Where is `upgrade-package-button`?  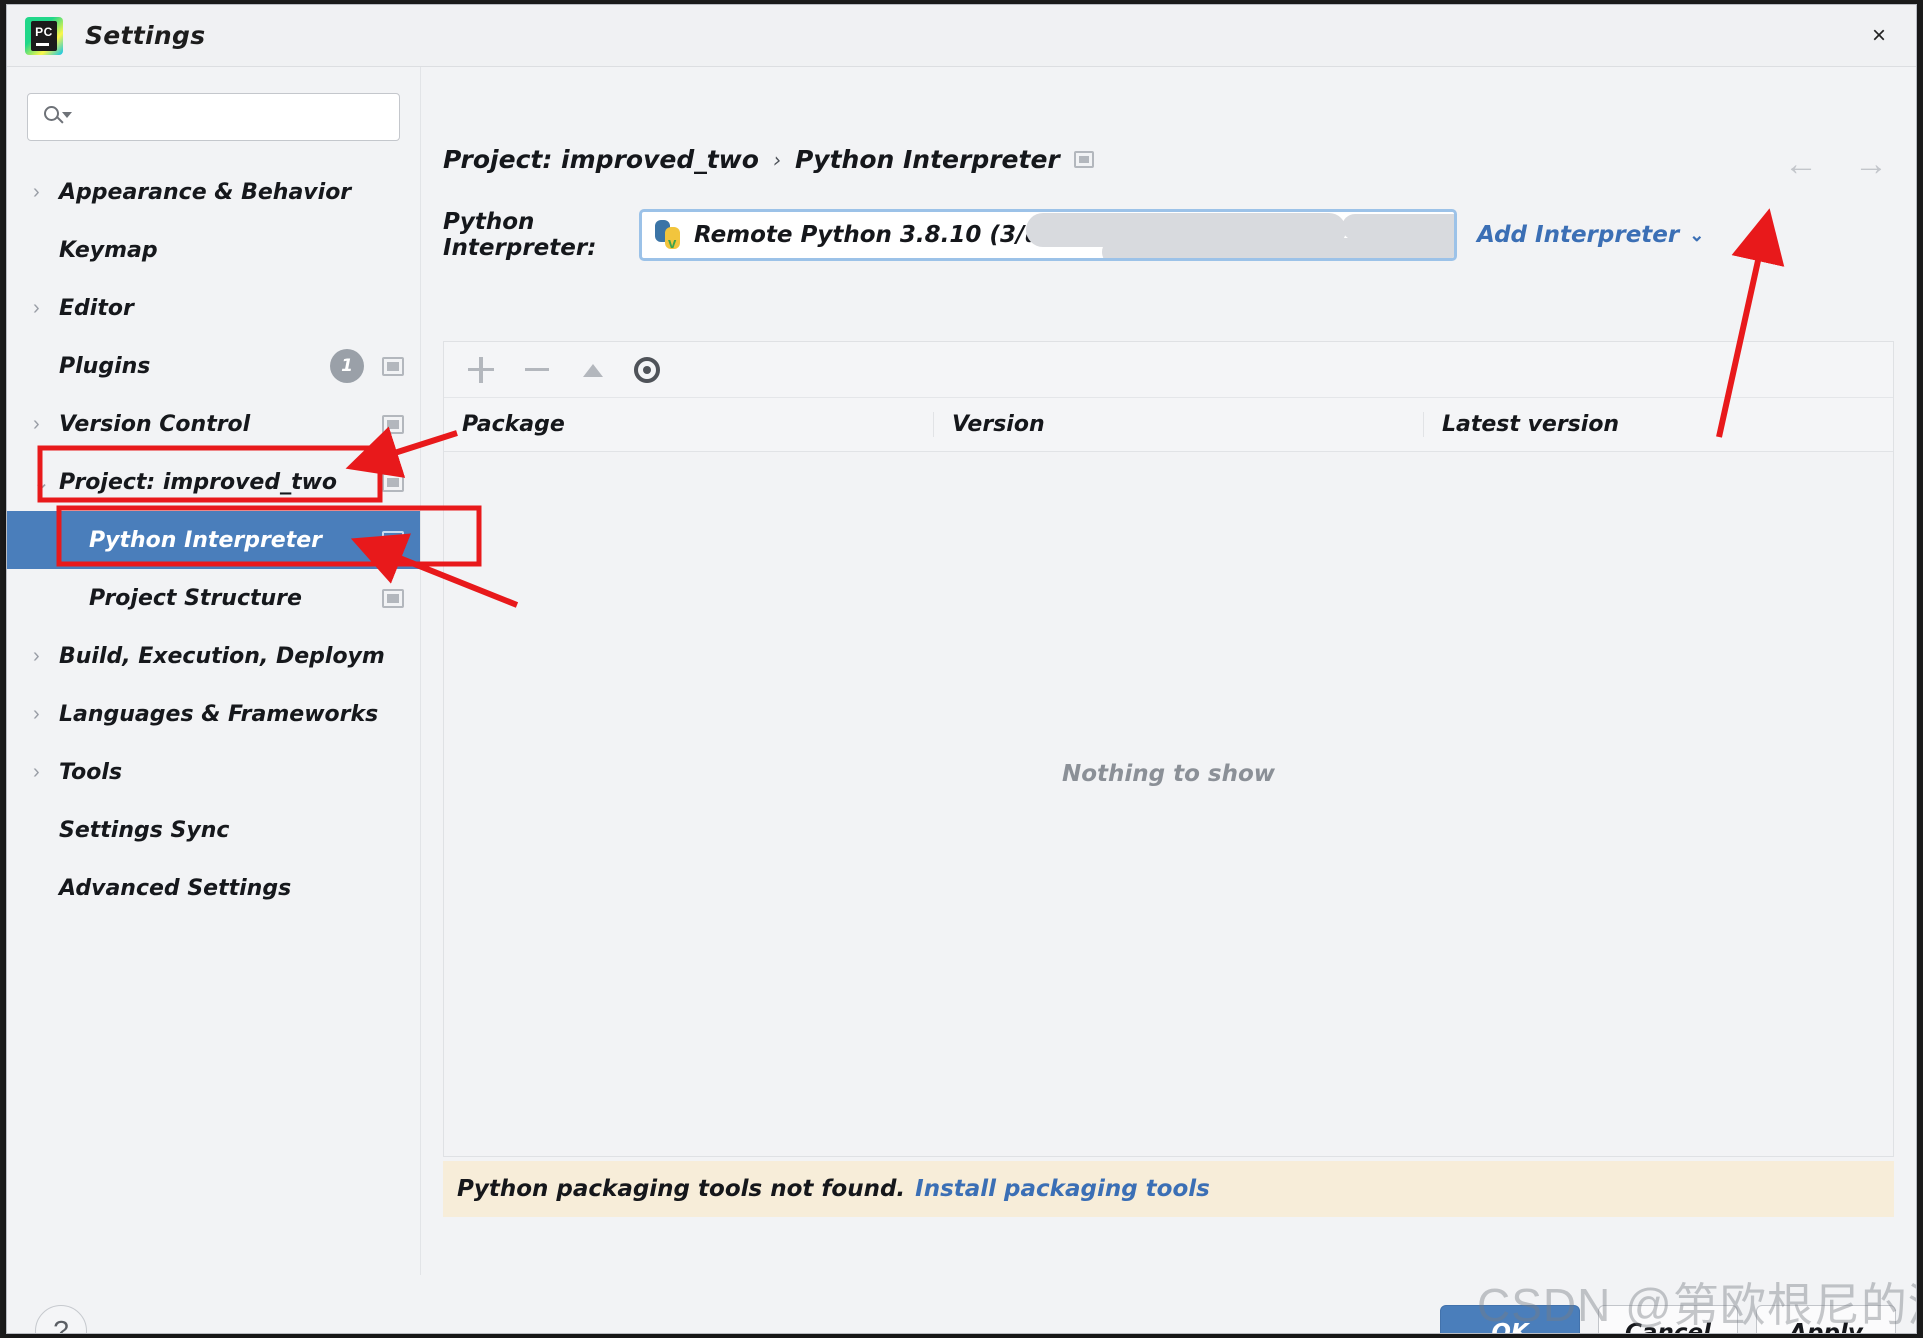
upgrade-package-button is located at coordinates (593, 370).